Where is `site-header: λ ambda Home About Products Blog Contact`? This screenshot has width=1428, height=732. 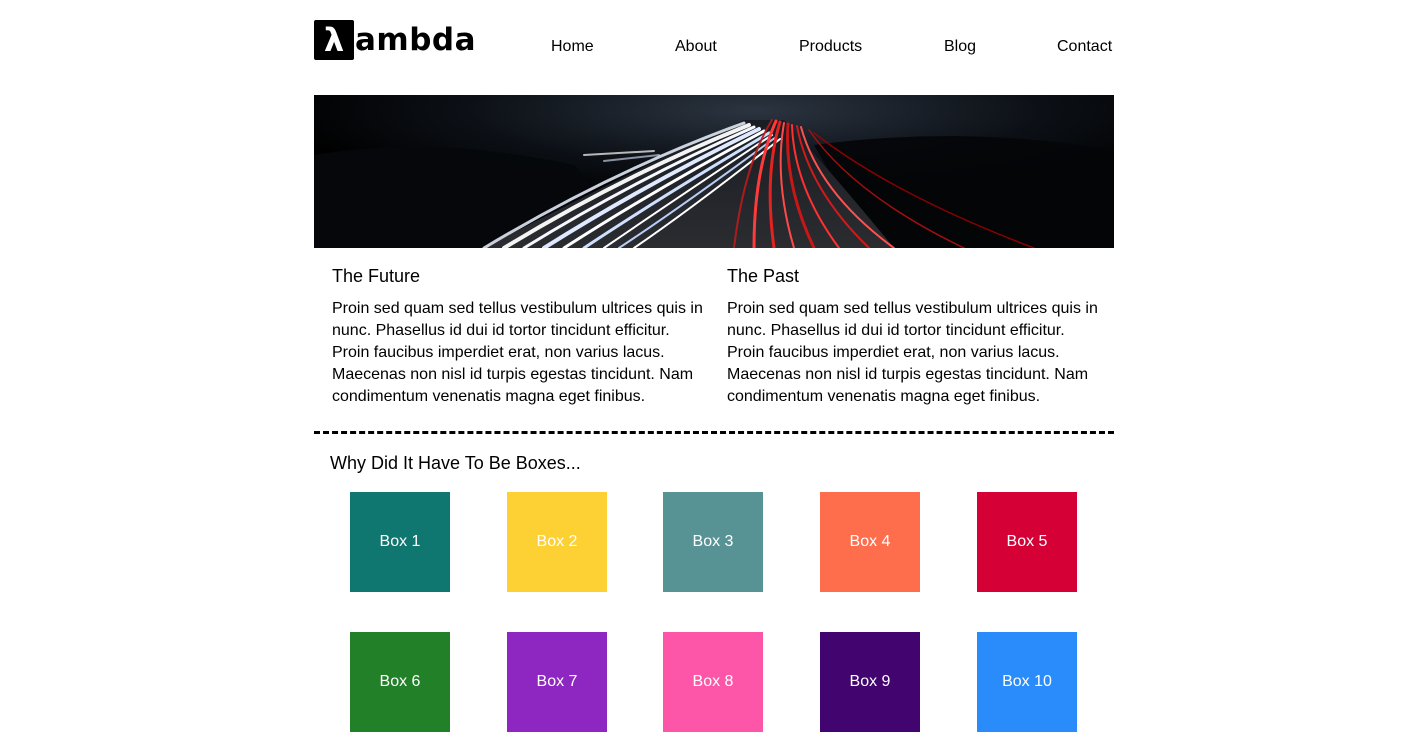 site-header: λ ambda Home About Products Blog Contact is located at coordinates (714, 41).